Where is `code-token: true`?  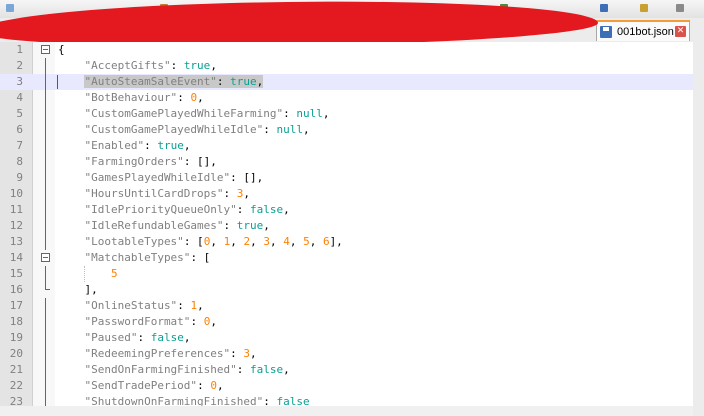
code-token: true is located at coordinates (170, 145).